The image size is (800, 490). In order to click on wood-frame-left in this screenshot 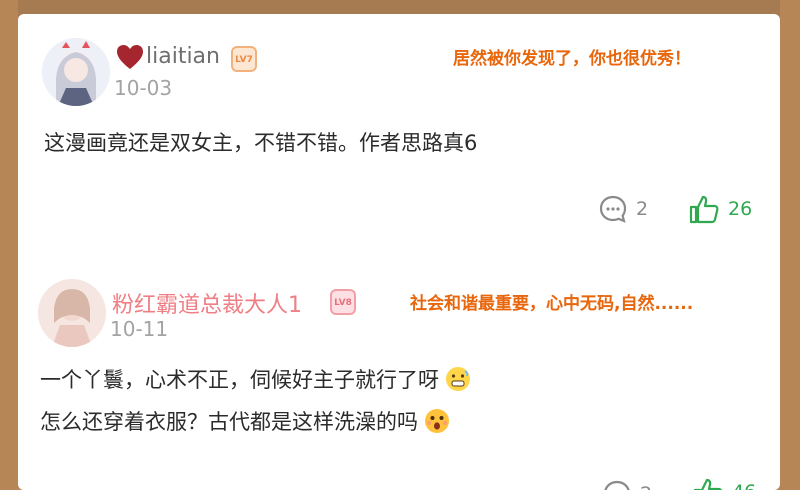, I will do `click(9, 245)`.